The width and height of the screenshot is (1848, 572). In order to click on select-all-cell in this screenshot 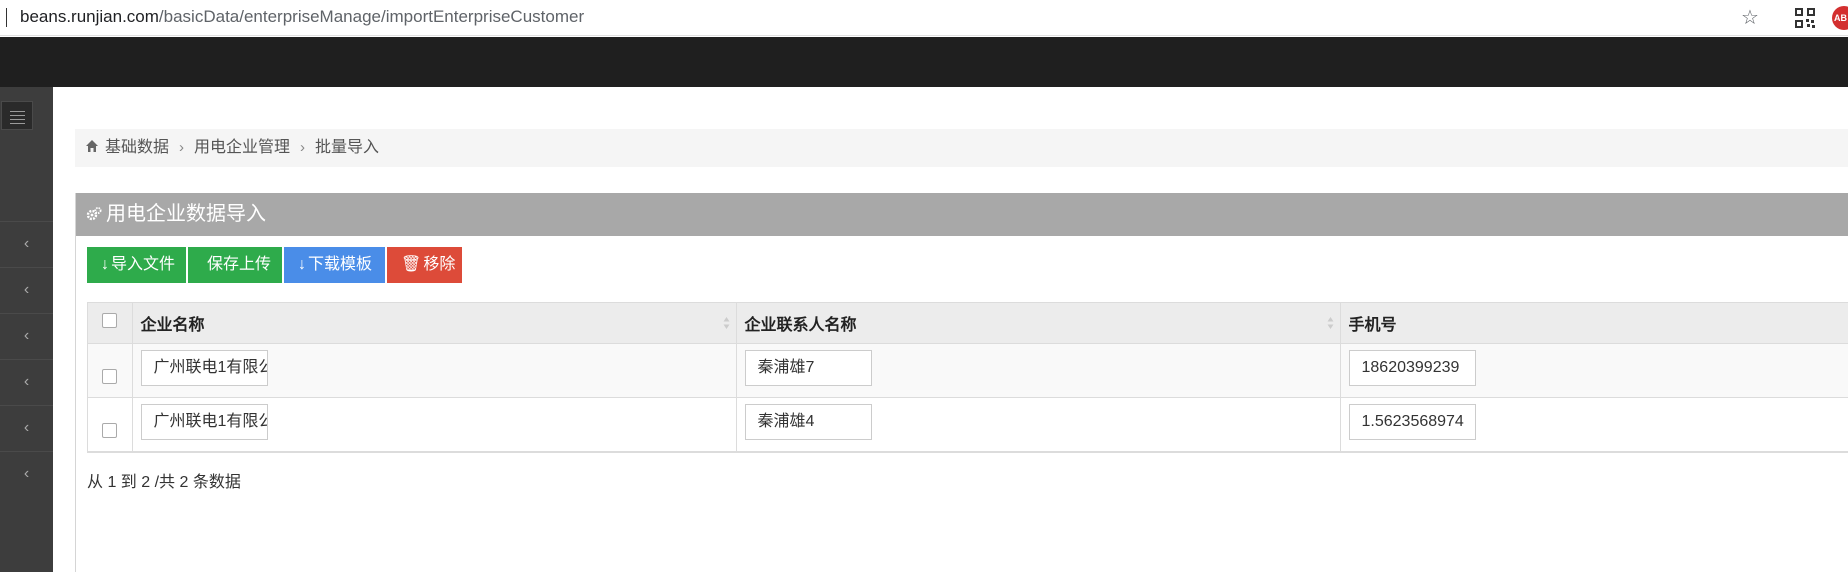, I will do `click(110, 323)`.